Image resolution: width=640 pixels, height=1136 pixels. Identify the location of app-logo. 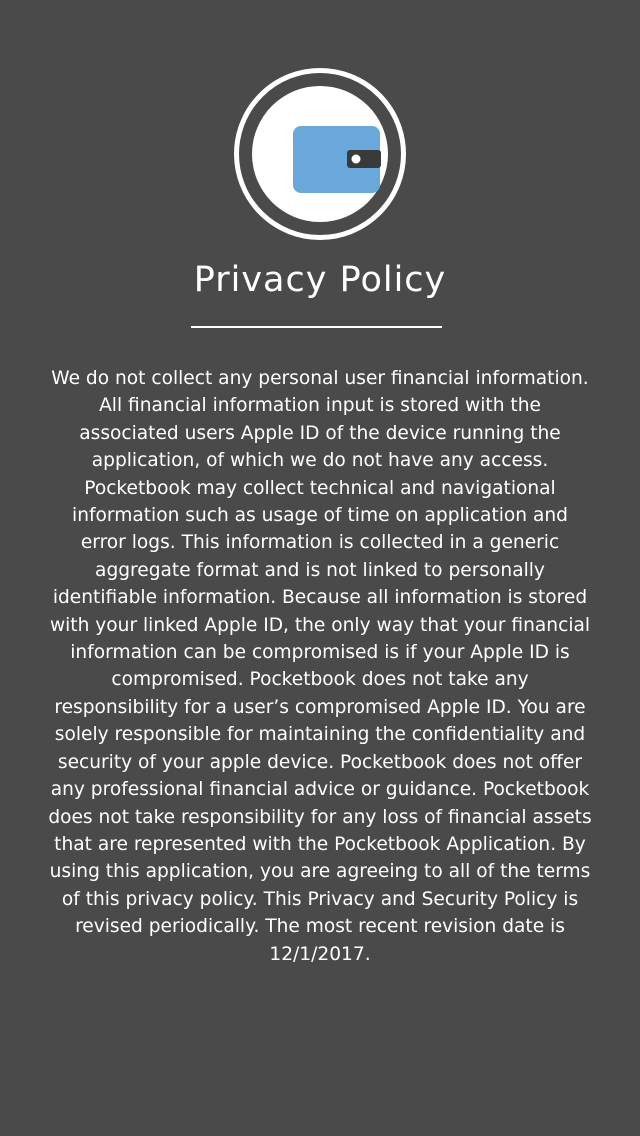
(320, 154).